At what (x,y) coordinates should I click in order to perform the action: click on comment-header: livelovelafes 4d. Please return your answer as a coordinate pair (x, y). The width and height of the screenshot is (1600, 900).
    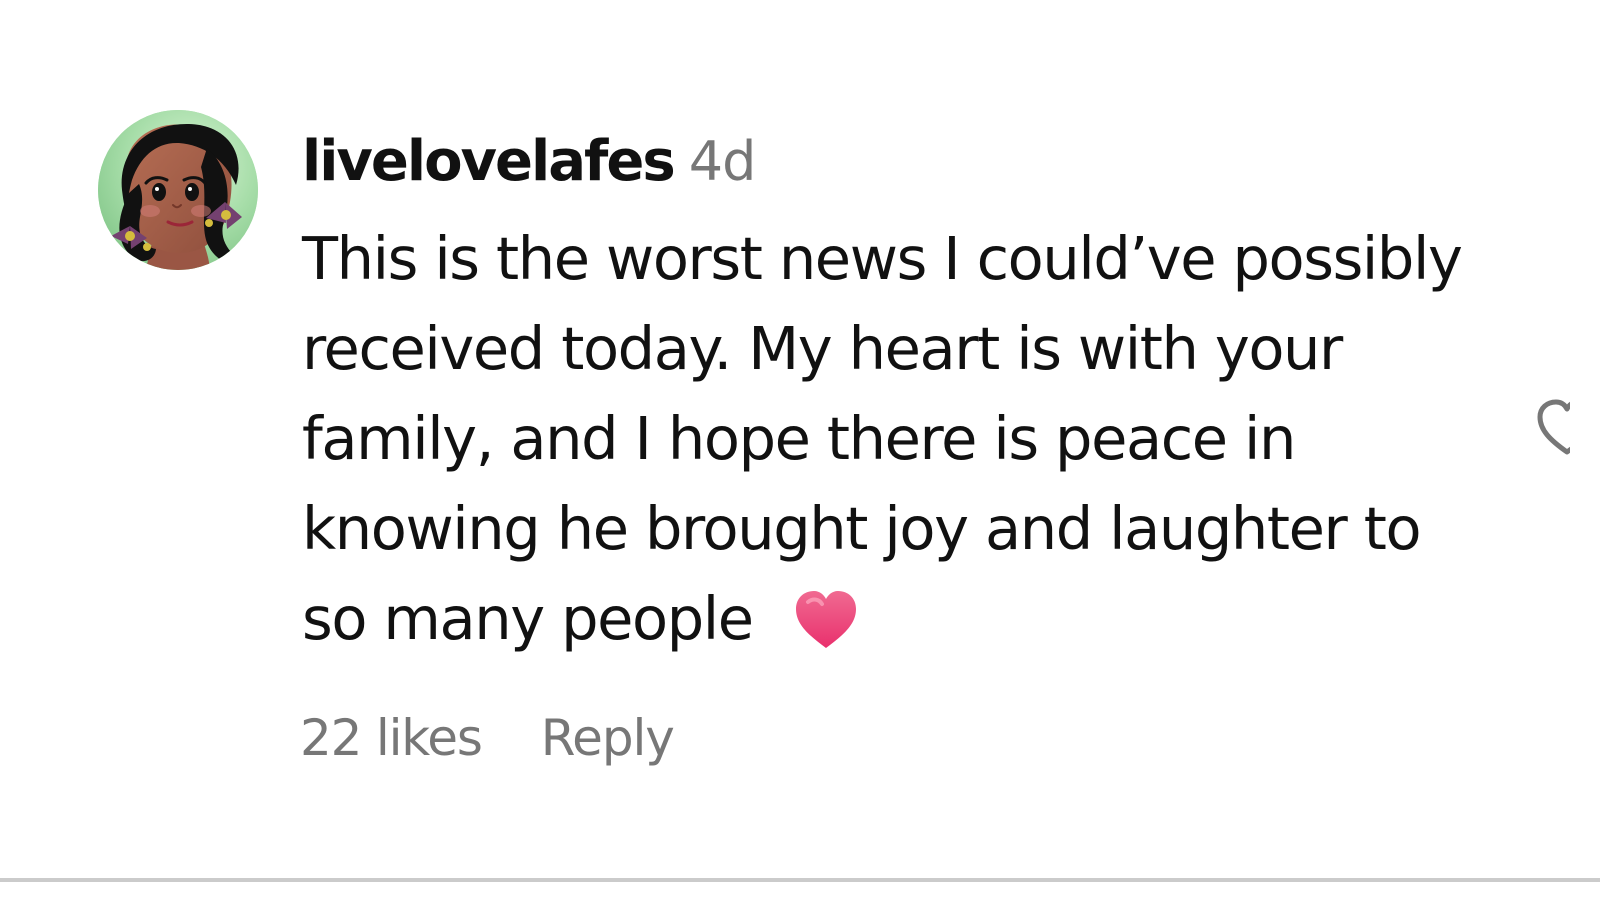
    Looking at the image, I should click on (892, 162).